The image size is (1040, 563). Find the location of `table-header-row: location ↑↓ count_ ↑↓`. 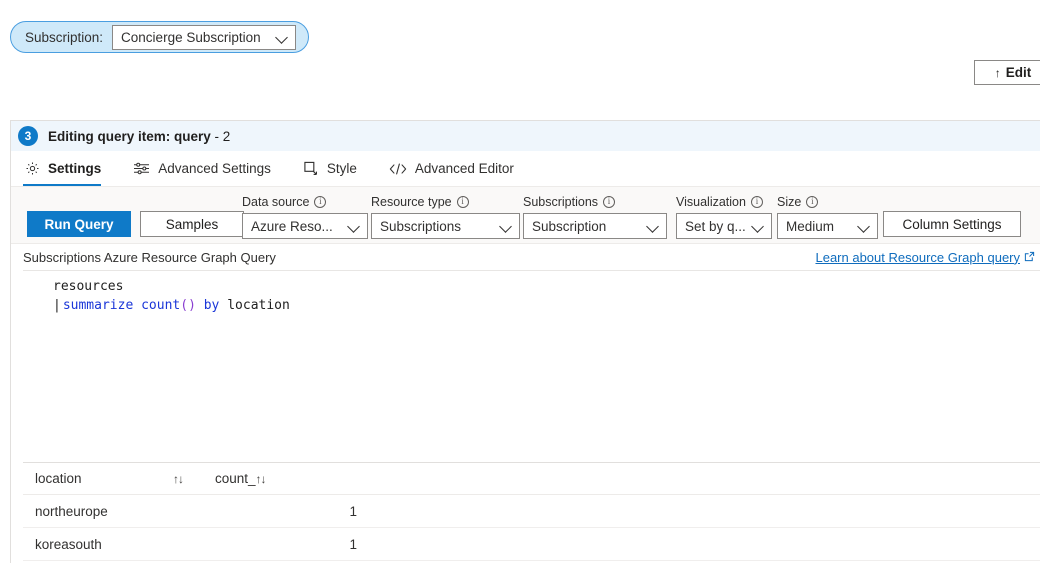

table-header-row: location ↑↓ count_ ↑↓ is located at coordinates (531, 479).